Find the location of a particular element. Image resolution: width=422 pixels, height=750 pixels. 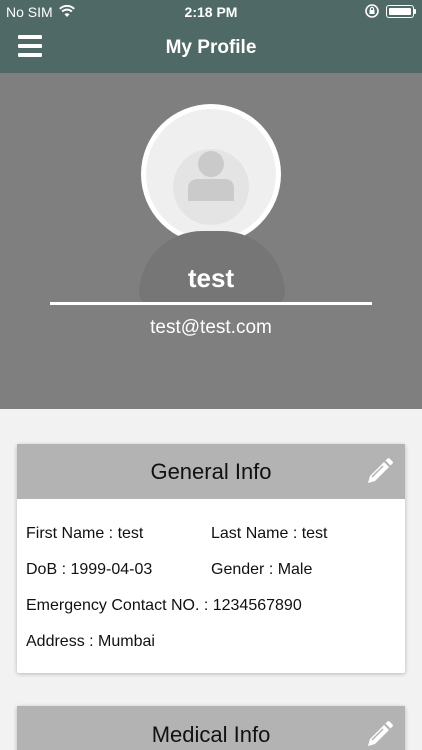

name-divider is located at coordinates (211, 303).